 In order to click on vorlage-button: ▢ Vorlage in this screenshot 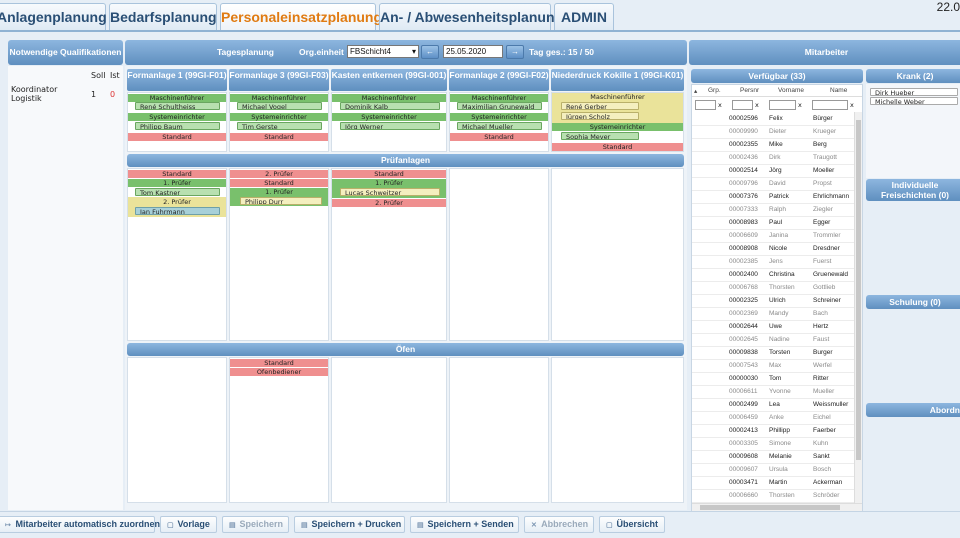, I will do `click(188, 524)`.